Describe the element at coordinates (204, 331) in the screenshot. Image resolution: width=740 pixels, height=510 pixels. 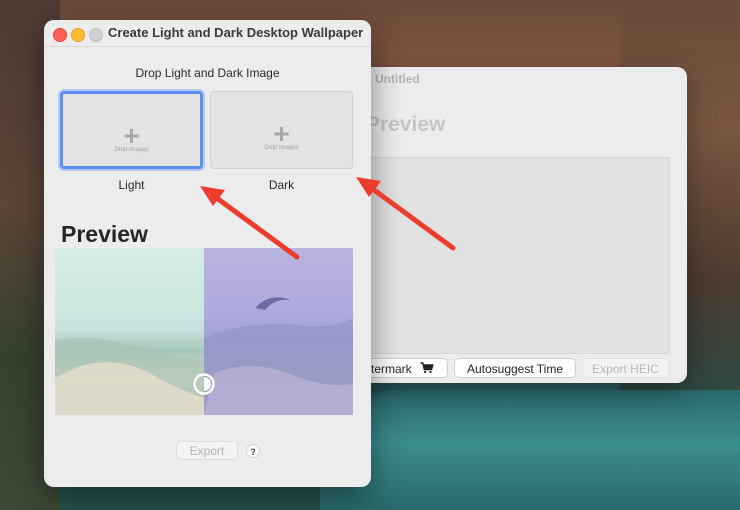
I see `wallpaper-preview-image` at that location.